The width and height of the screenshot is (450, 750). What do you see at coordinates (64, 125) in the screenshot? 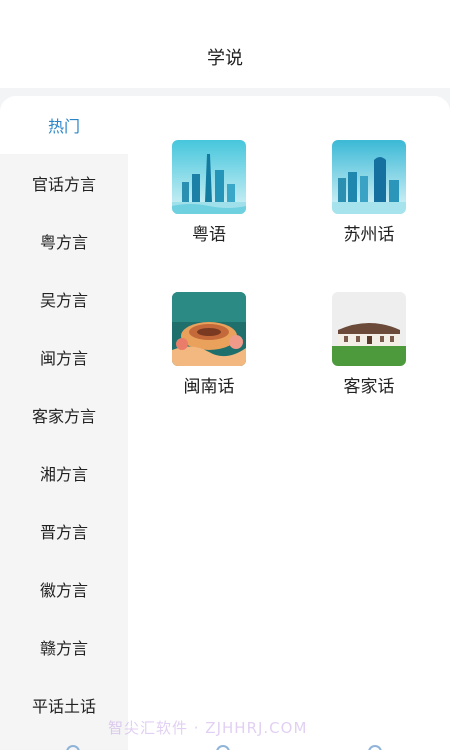
I see `sidebar-item-hot: 热门` at bounding box center [64, 125].